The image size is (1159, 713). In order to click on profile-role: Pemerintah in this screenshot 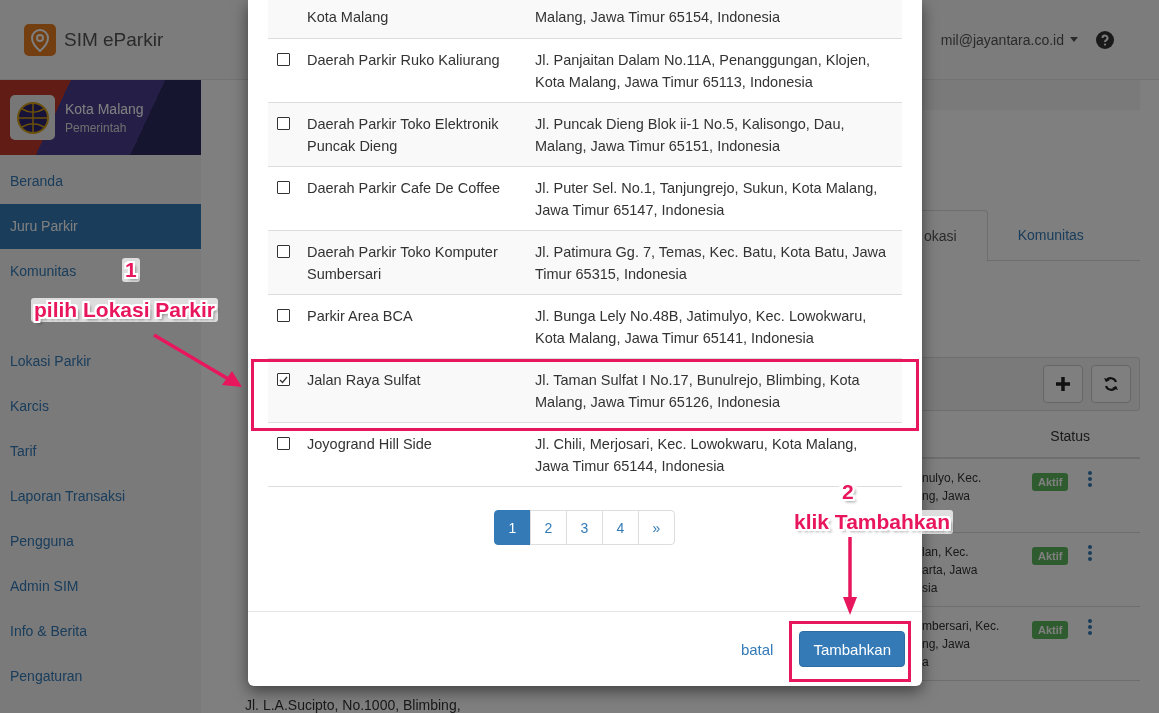, I will do `click(96, 127)`.